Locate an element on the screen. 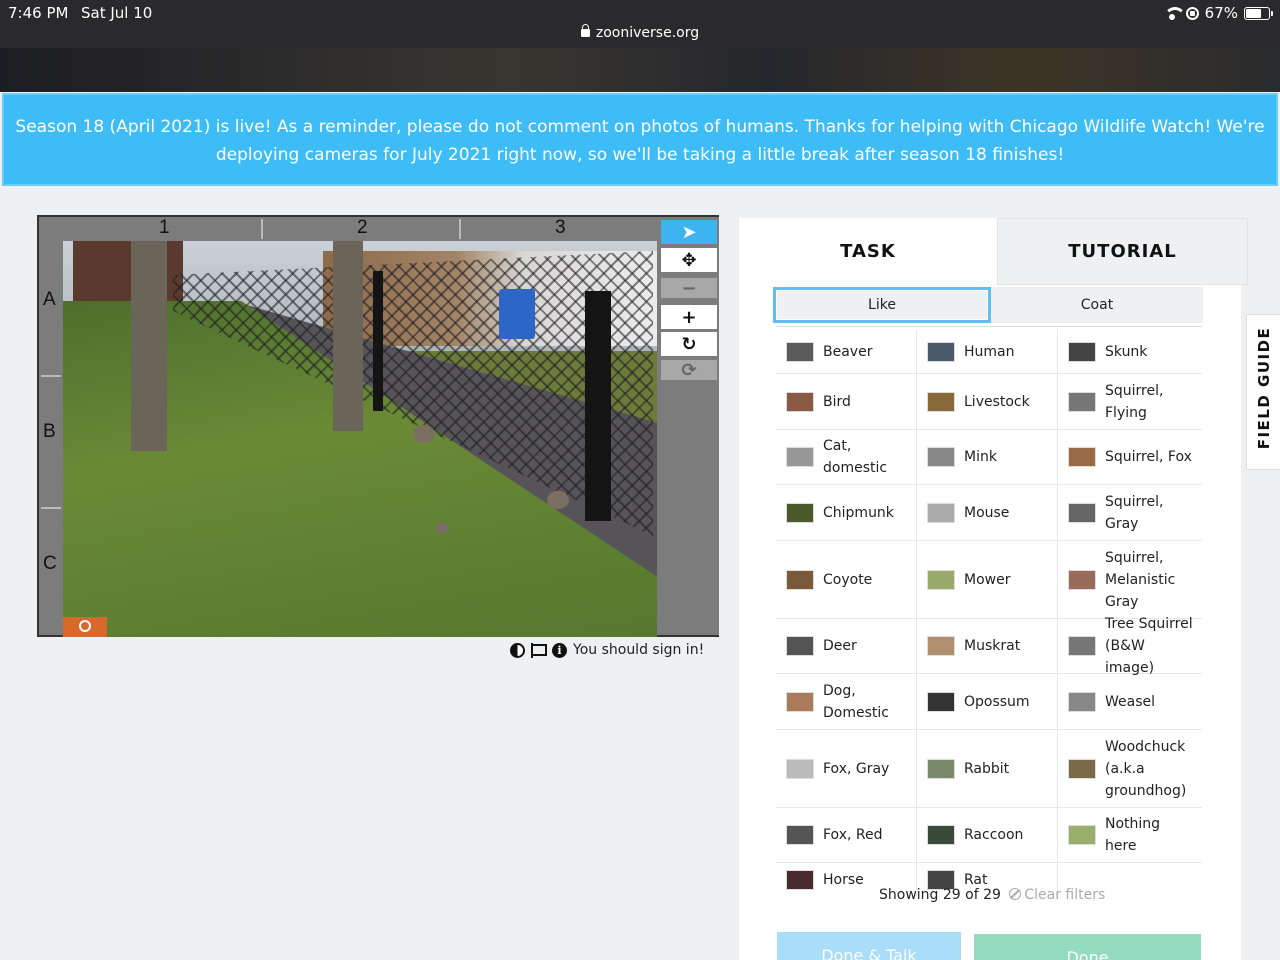 The image size is (1280, 960). species-choice: Tree Squirrel (B&W image) is located at coordinates (1128, 646).